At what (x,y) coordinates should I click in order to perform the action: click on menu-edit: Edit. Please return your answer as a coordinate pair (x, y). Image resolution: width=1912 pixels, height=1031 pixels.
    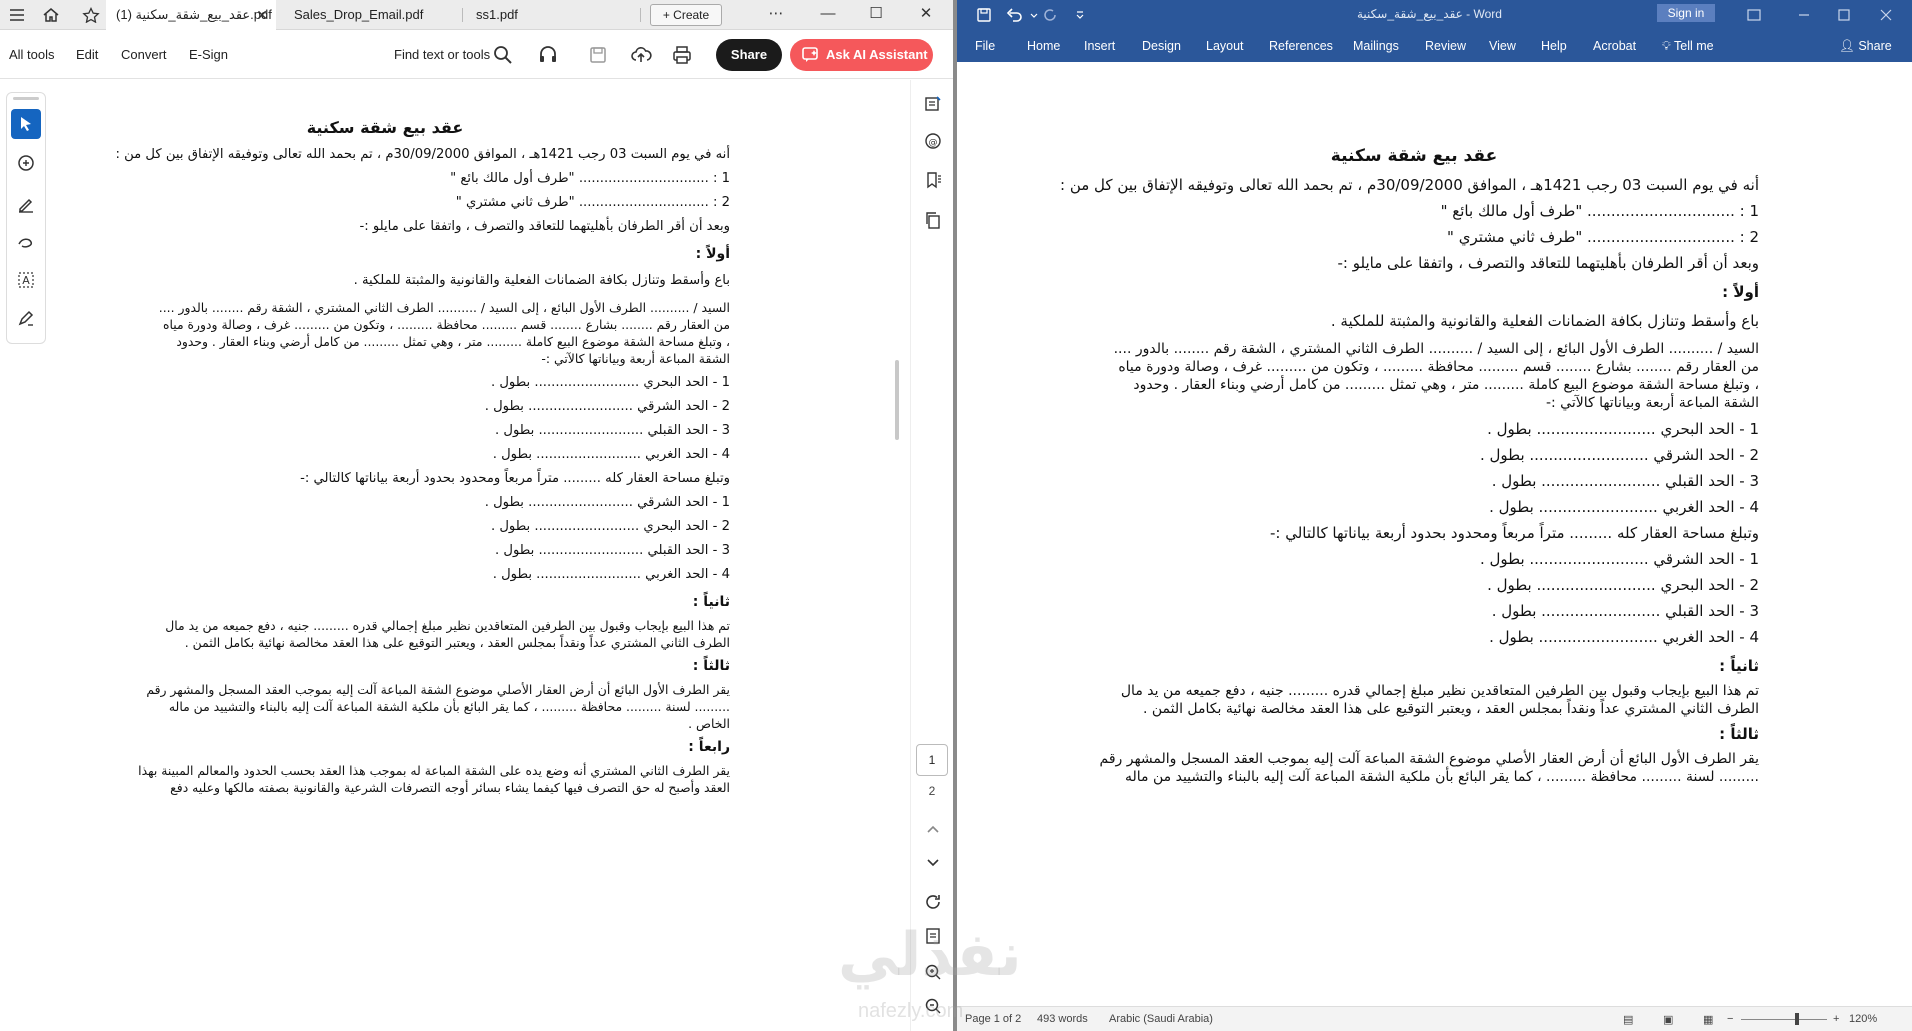
    Looking at the image, I should click on (87, 54).